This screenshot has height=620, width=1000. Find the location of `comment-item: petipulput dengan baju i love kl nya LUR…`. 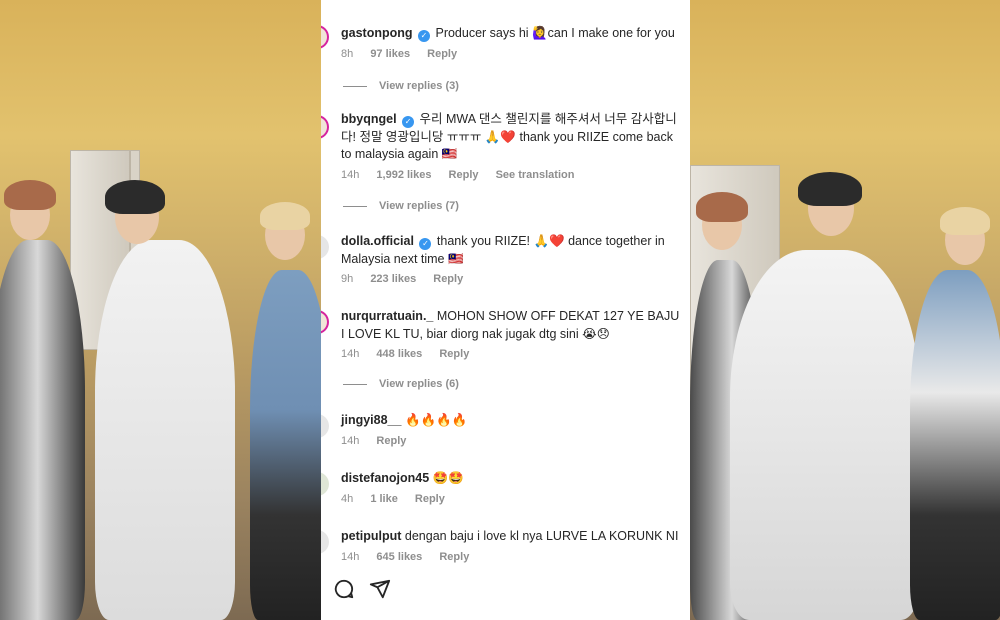

comment-item: petipulput dengan baju i love kl nya LUR… is located at coordinates (505, 545).